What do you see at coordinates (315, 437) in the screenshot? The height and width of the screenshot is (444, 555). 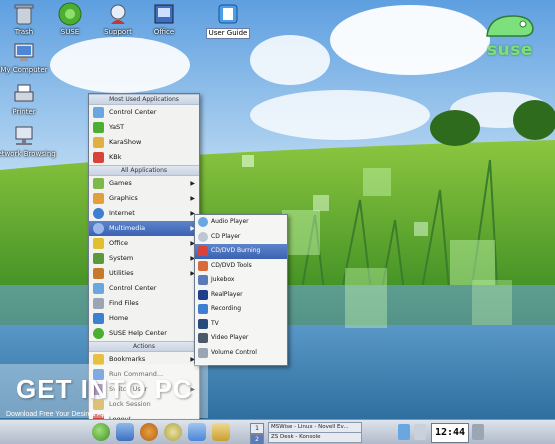 I see `taskbar-task: ZS Desk - Konsole` at bounding box center [315, 437].